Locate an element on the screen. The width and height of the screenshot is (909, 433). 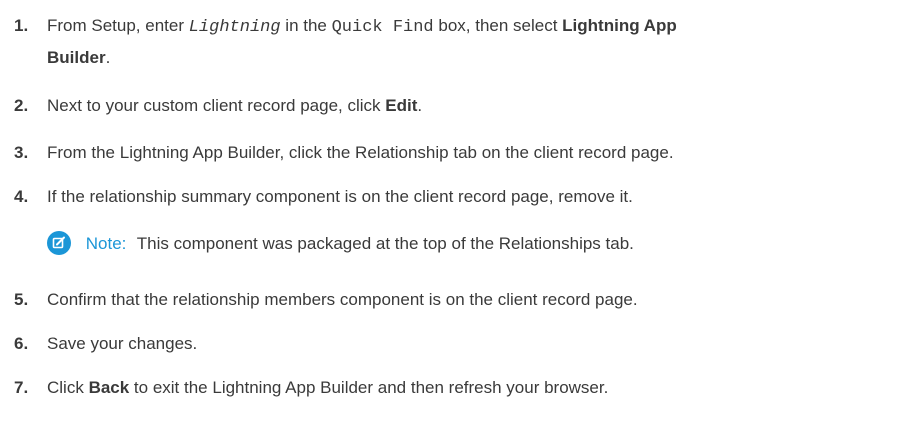
bold-edit: Edit is located at coordinates (401, 105).